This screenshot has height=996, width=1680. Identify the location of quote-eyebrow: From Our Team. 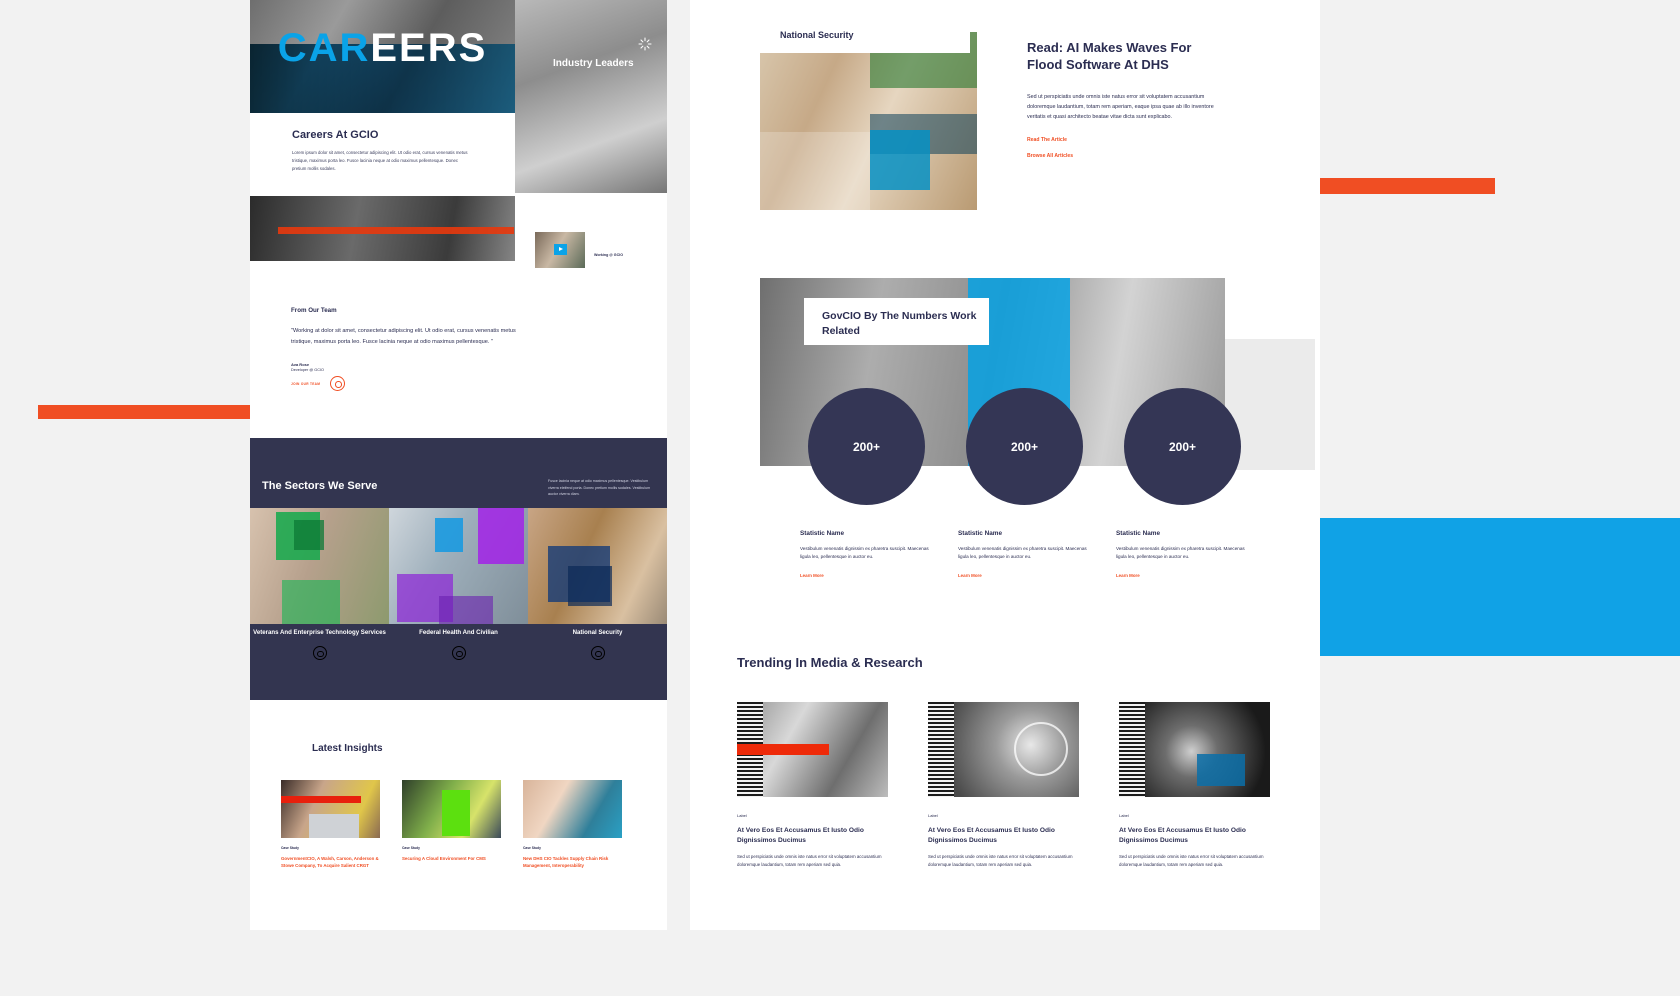
(314, 310).